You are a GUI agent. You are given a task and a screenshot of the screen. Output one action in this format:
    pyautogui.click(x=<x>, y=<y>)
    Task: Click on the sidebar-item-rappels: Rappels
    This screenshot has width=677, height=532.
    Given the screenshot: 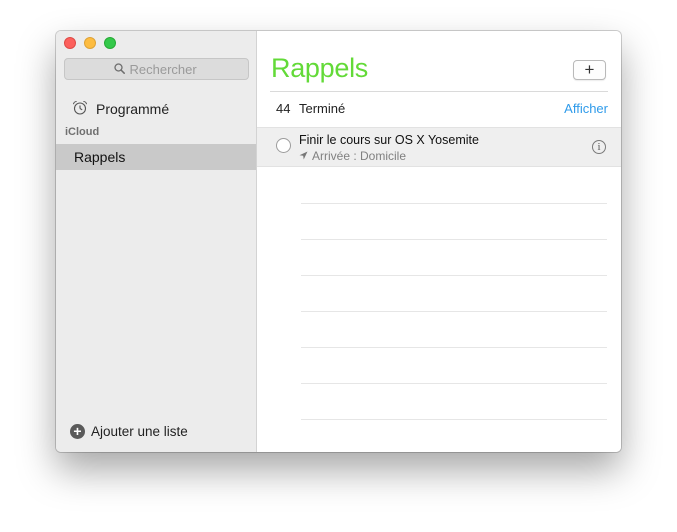 What is the action you would take?
    pyautogui.click(x=156, y=157)
    